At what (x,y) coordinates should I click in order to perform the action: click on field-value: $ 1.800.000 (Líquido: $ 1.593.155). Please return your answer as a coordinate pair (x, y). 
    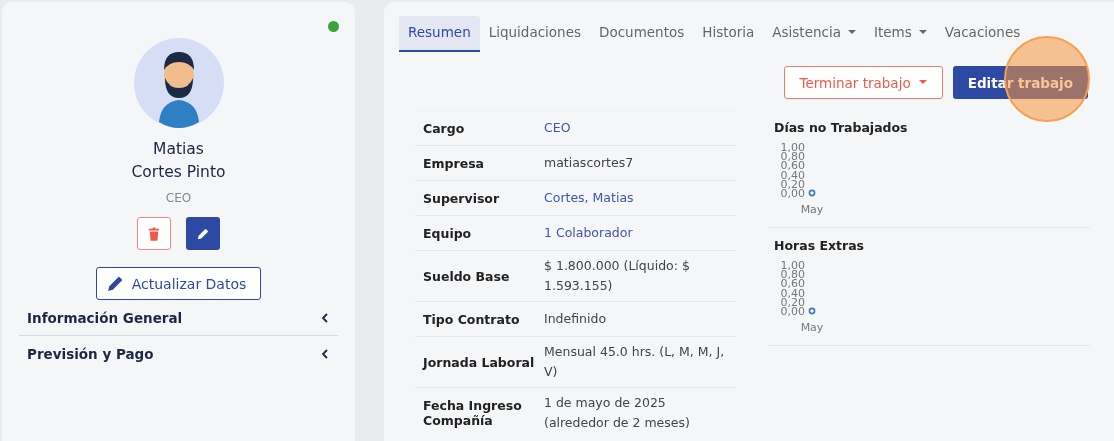
    Looking at the image, I should click on (617, 276).